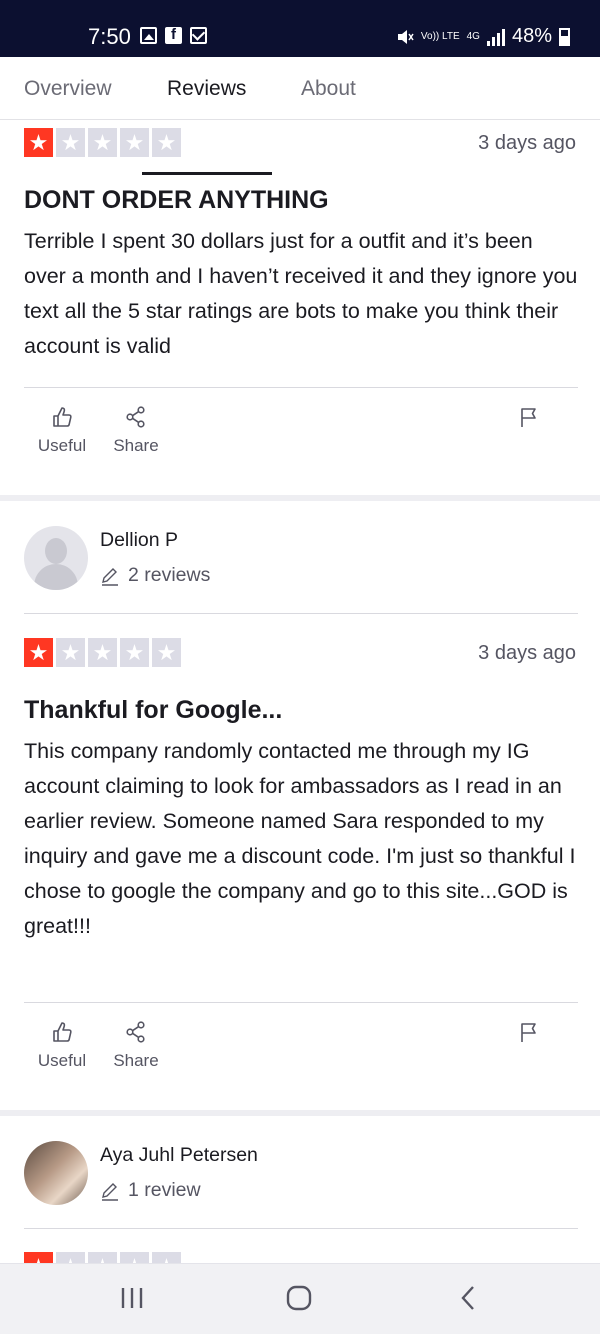  What do you see at coordinates (300, 28) in the screenshot?
I see `status-bar: 7:50 Vo)) LTE 4G 48%` at bounding box center [300, 28].